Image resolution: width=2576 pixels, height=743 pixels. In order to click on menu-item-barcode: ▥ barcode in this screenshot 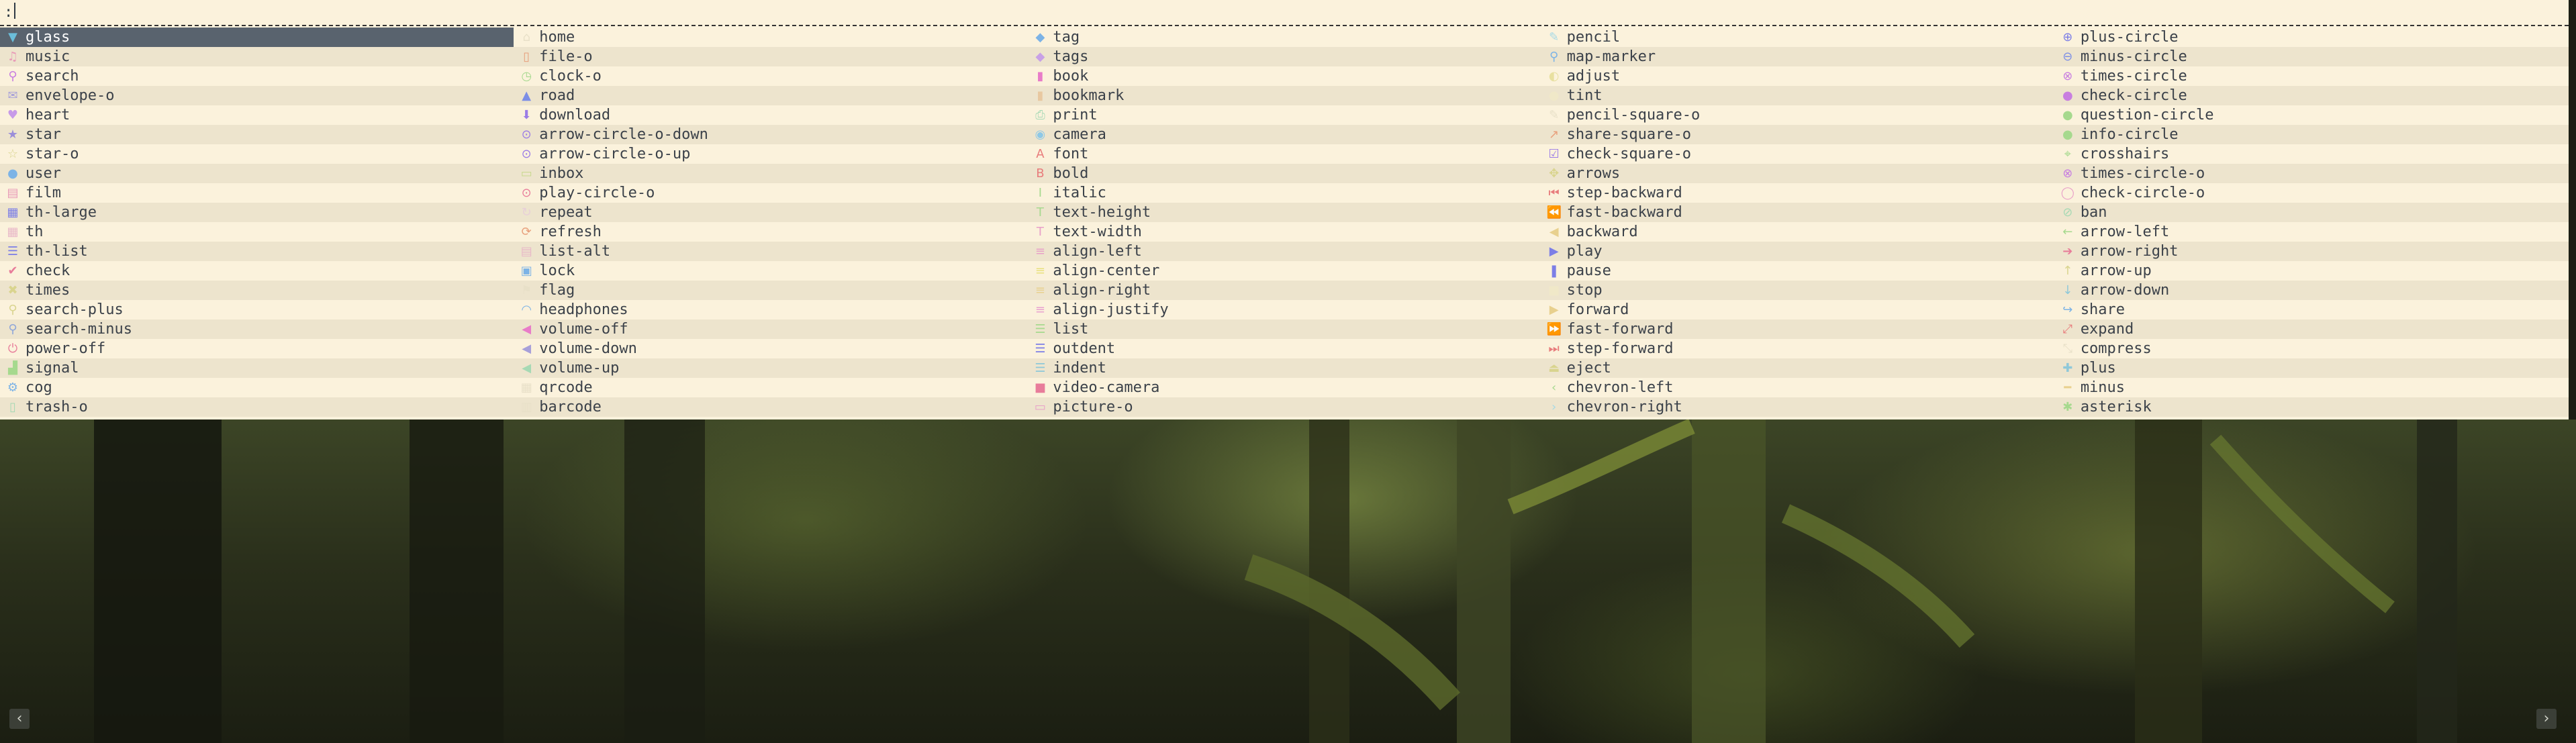, I will do `click(770, 407)`.